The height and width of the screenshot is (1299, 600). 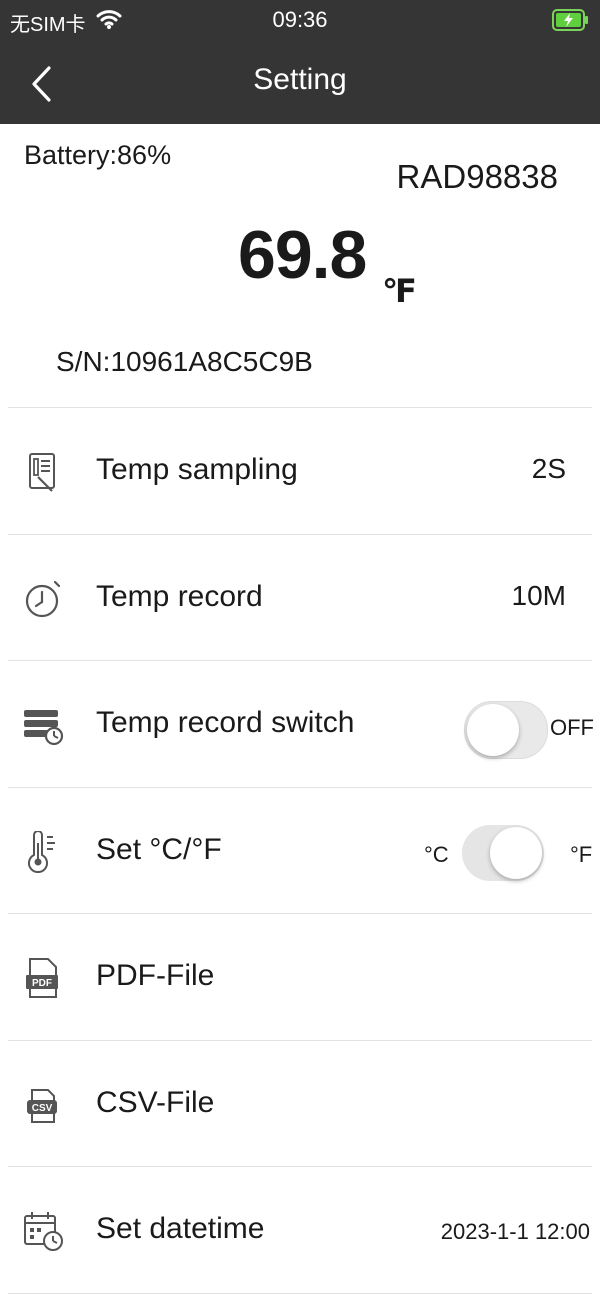 What do you see at coordinates (155, 975) in the screenshot?
I see `pdf-file-label: PDF-File` at bounding box center [155, 975].